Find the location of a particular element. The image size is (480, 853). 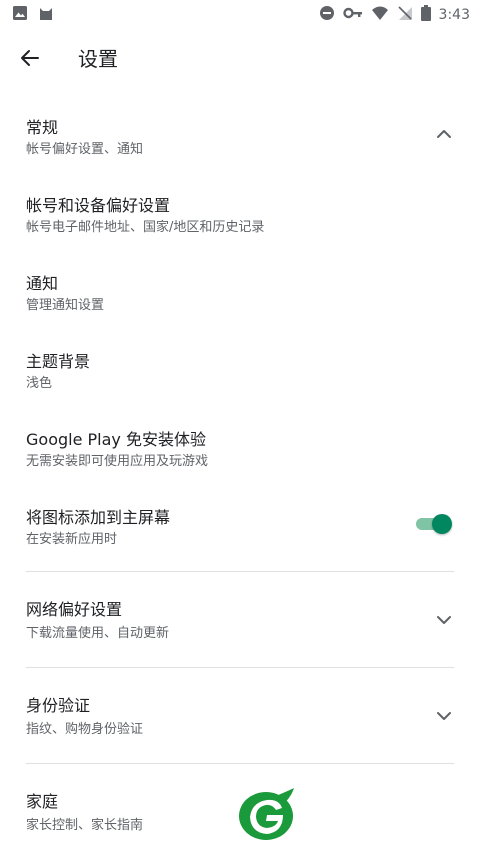

page-title: 设置 is located at coordinates (98, 59).